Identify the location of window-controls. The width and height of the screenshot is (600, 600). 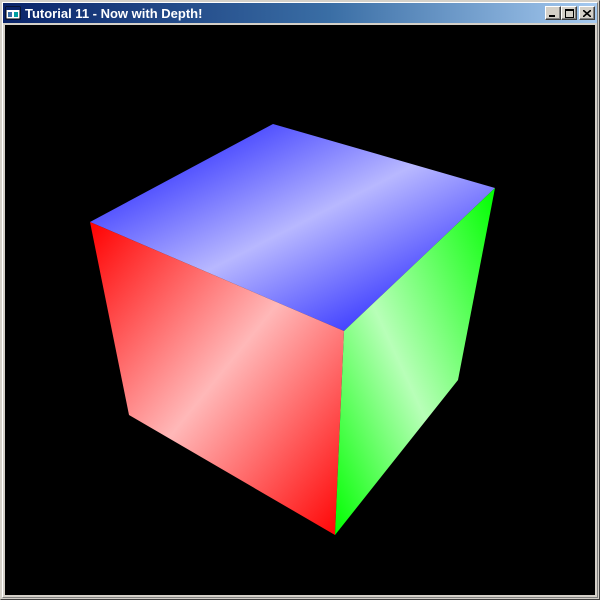
(570, 13).